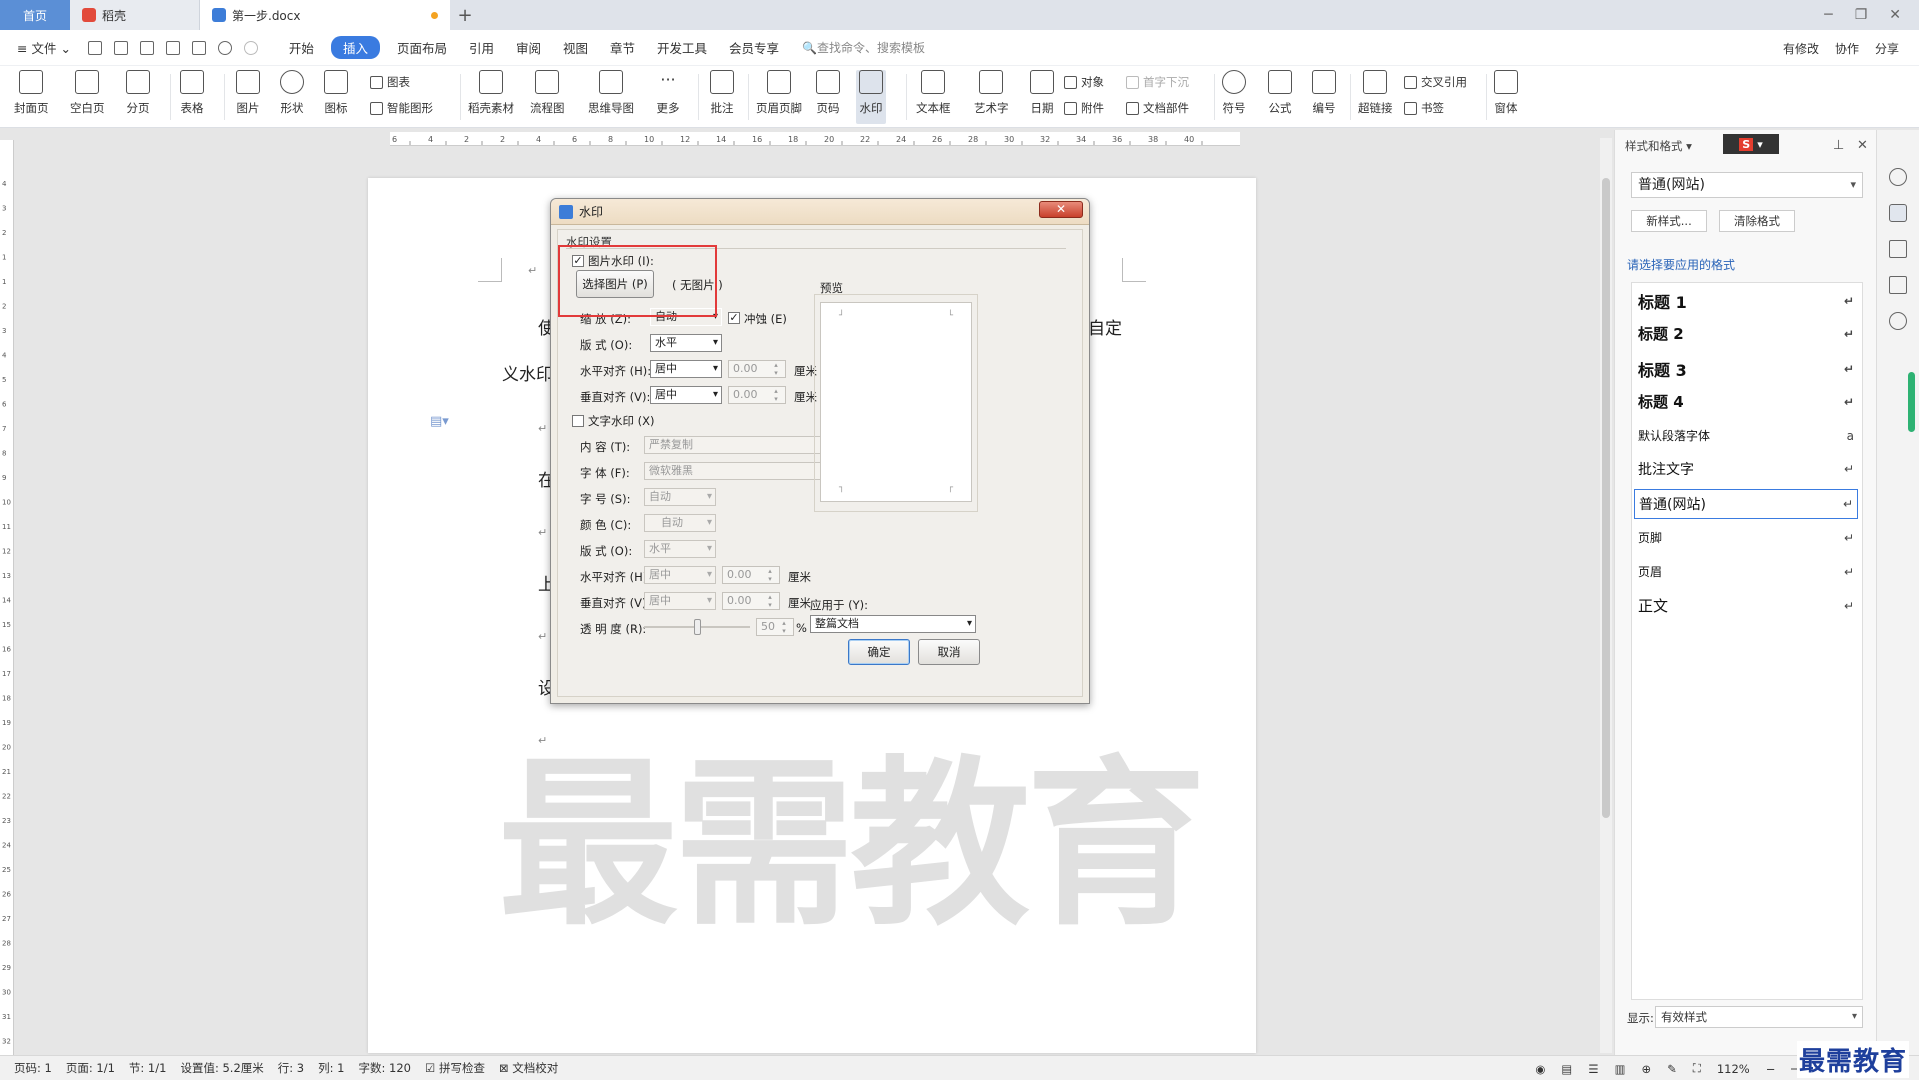  Describe the element at coordinates (686, 369) in the screenshot. I see `image-halign-select: 居中` at that location.